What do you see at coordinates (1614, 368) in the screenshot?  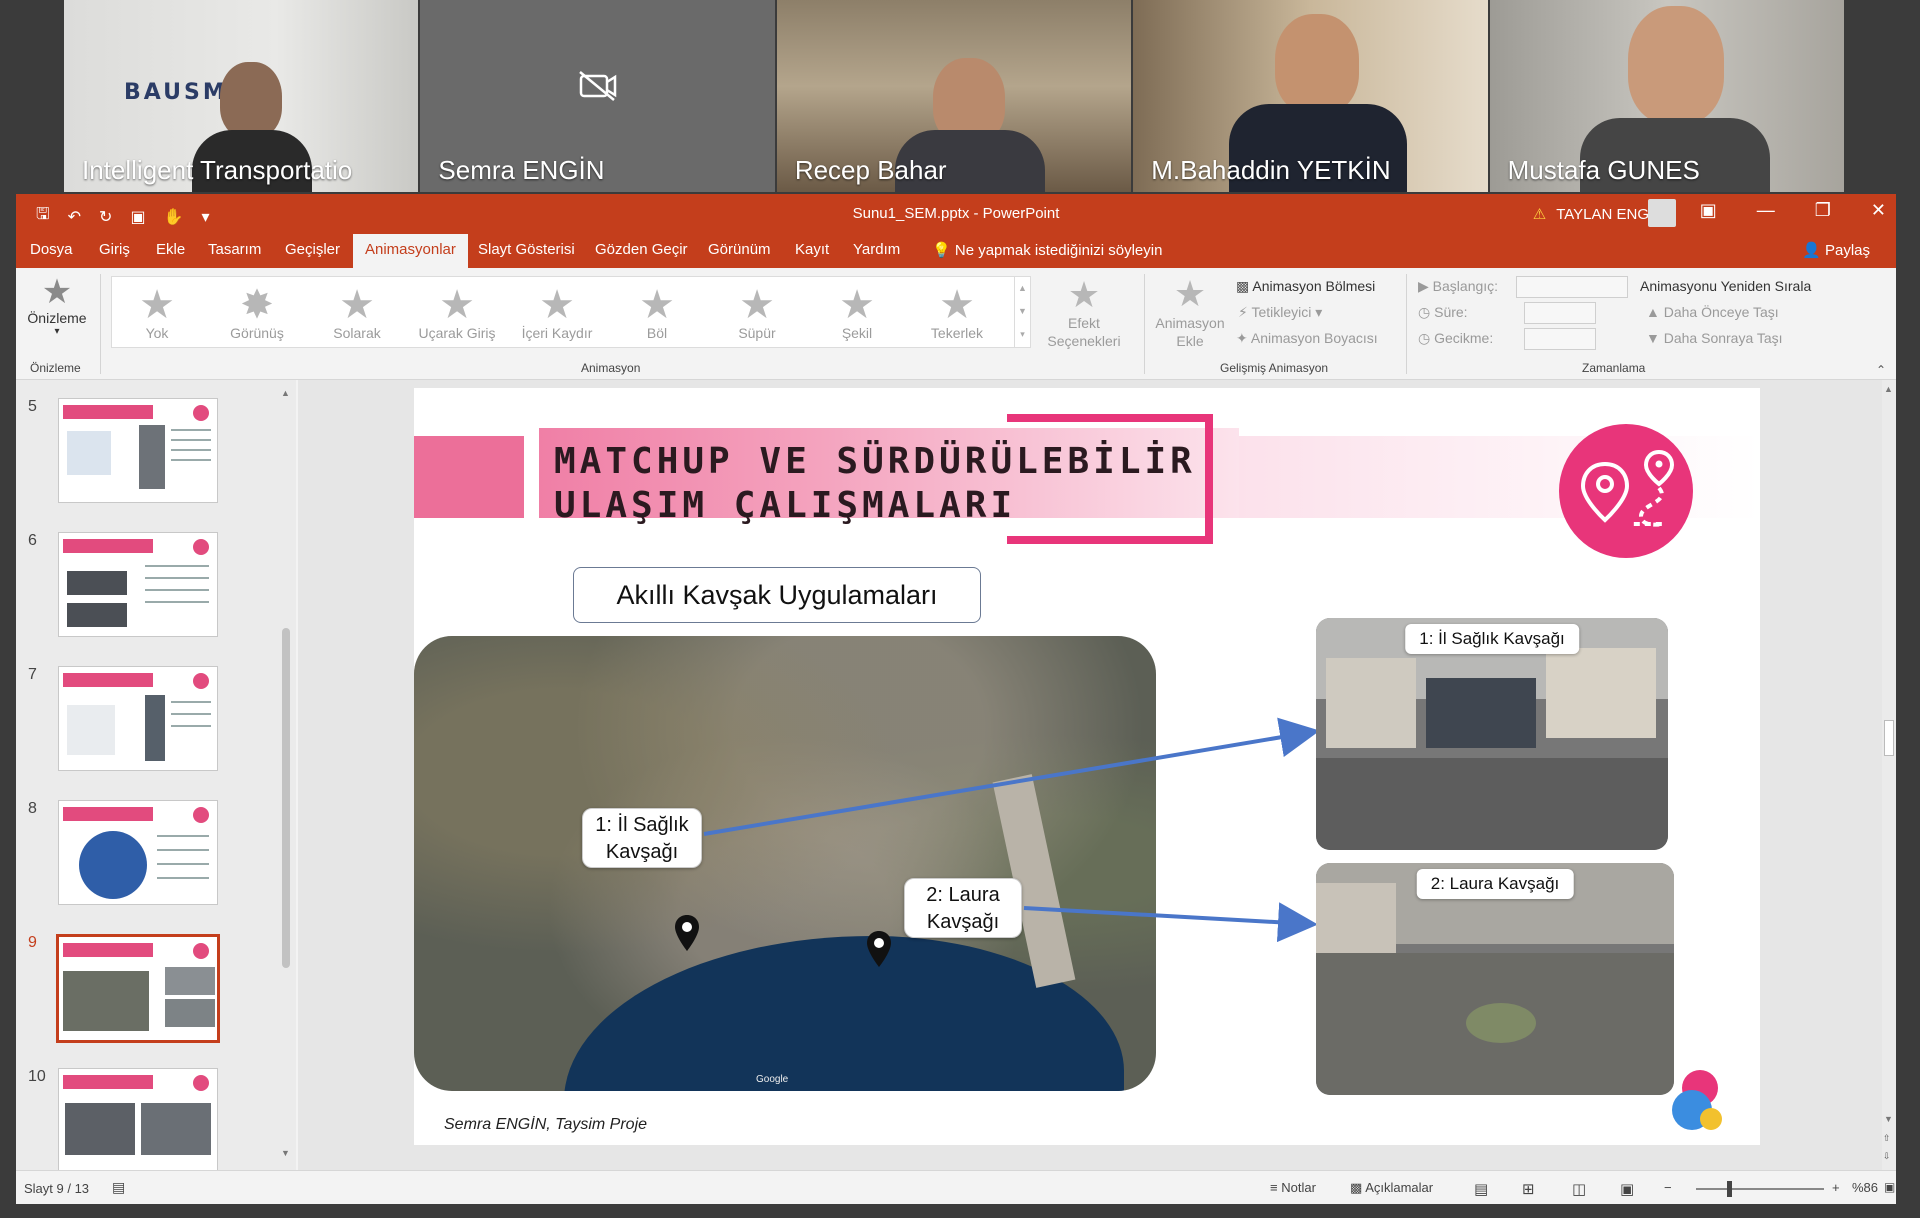 I see `group-label-timing: Zamanlama` at bounding box center [1614, 368].